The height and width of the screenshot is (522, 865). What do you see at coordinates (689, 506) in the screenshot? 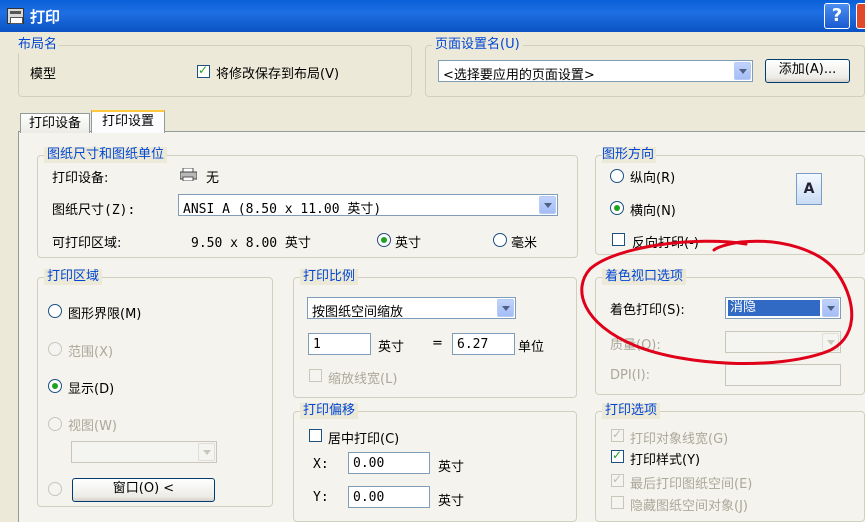
I see `hide-objects-label: 隐藏图纸空间对象(J)` at bounding box center [689, 506].